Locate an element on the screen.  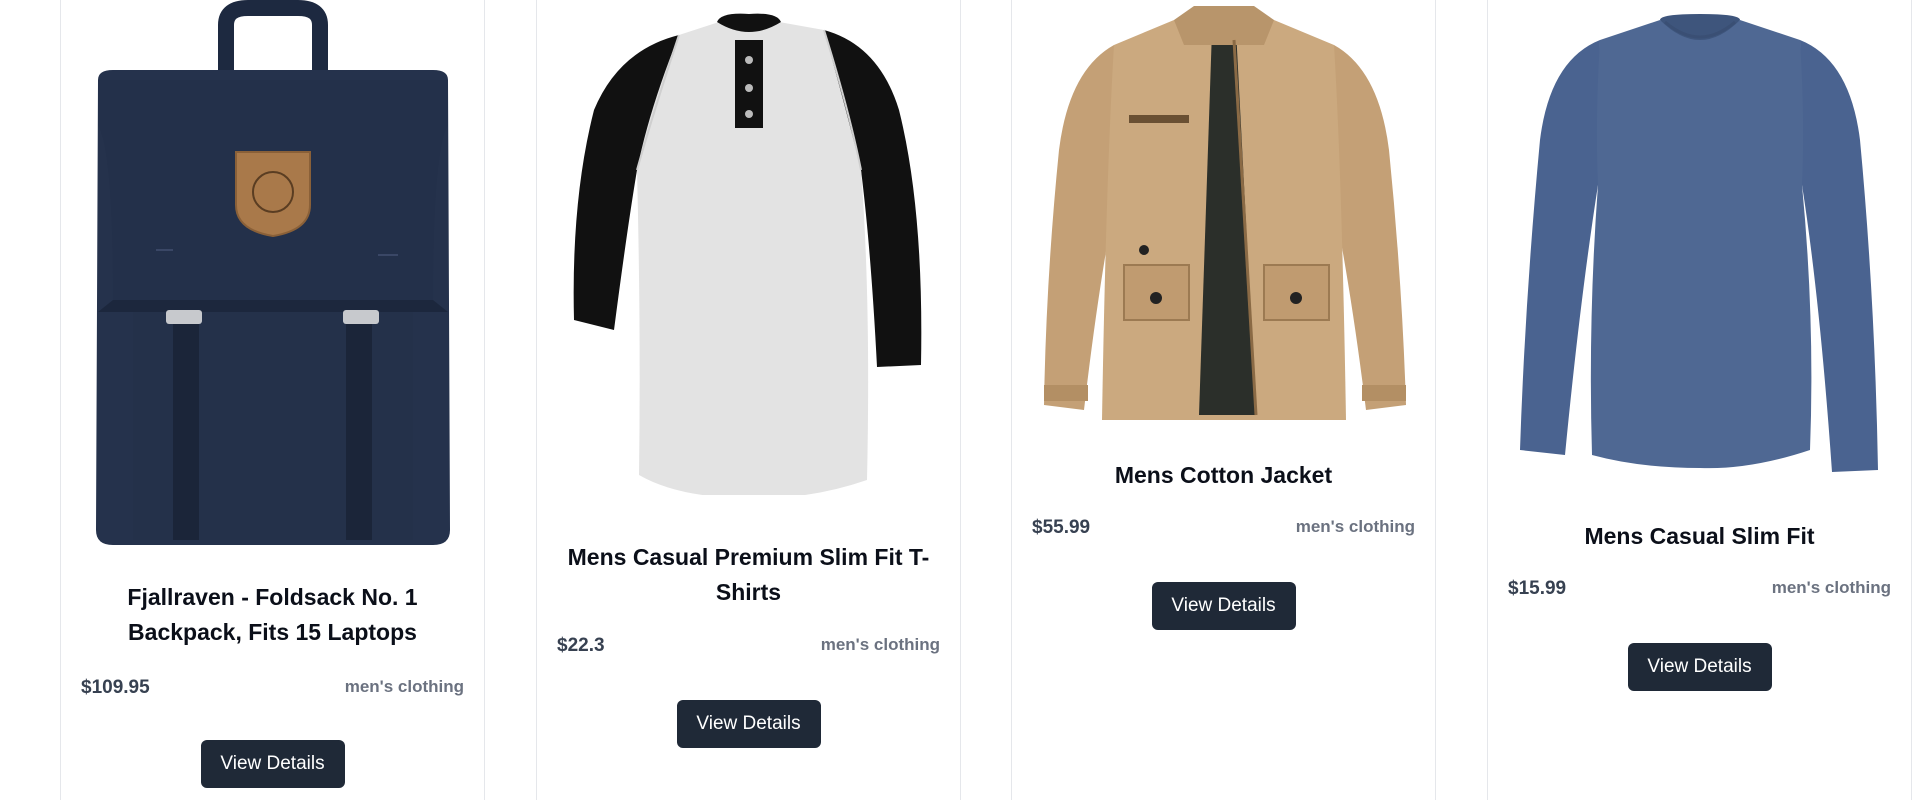
product-price: $109.95 is located at coordinates (115, 687).